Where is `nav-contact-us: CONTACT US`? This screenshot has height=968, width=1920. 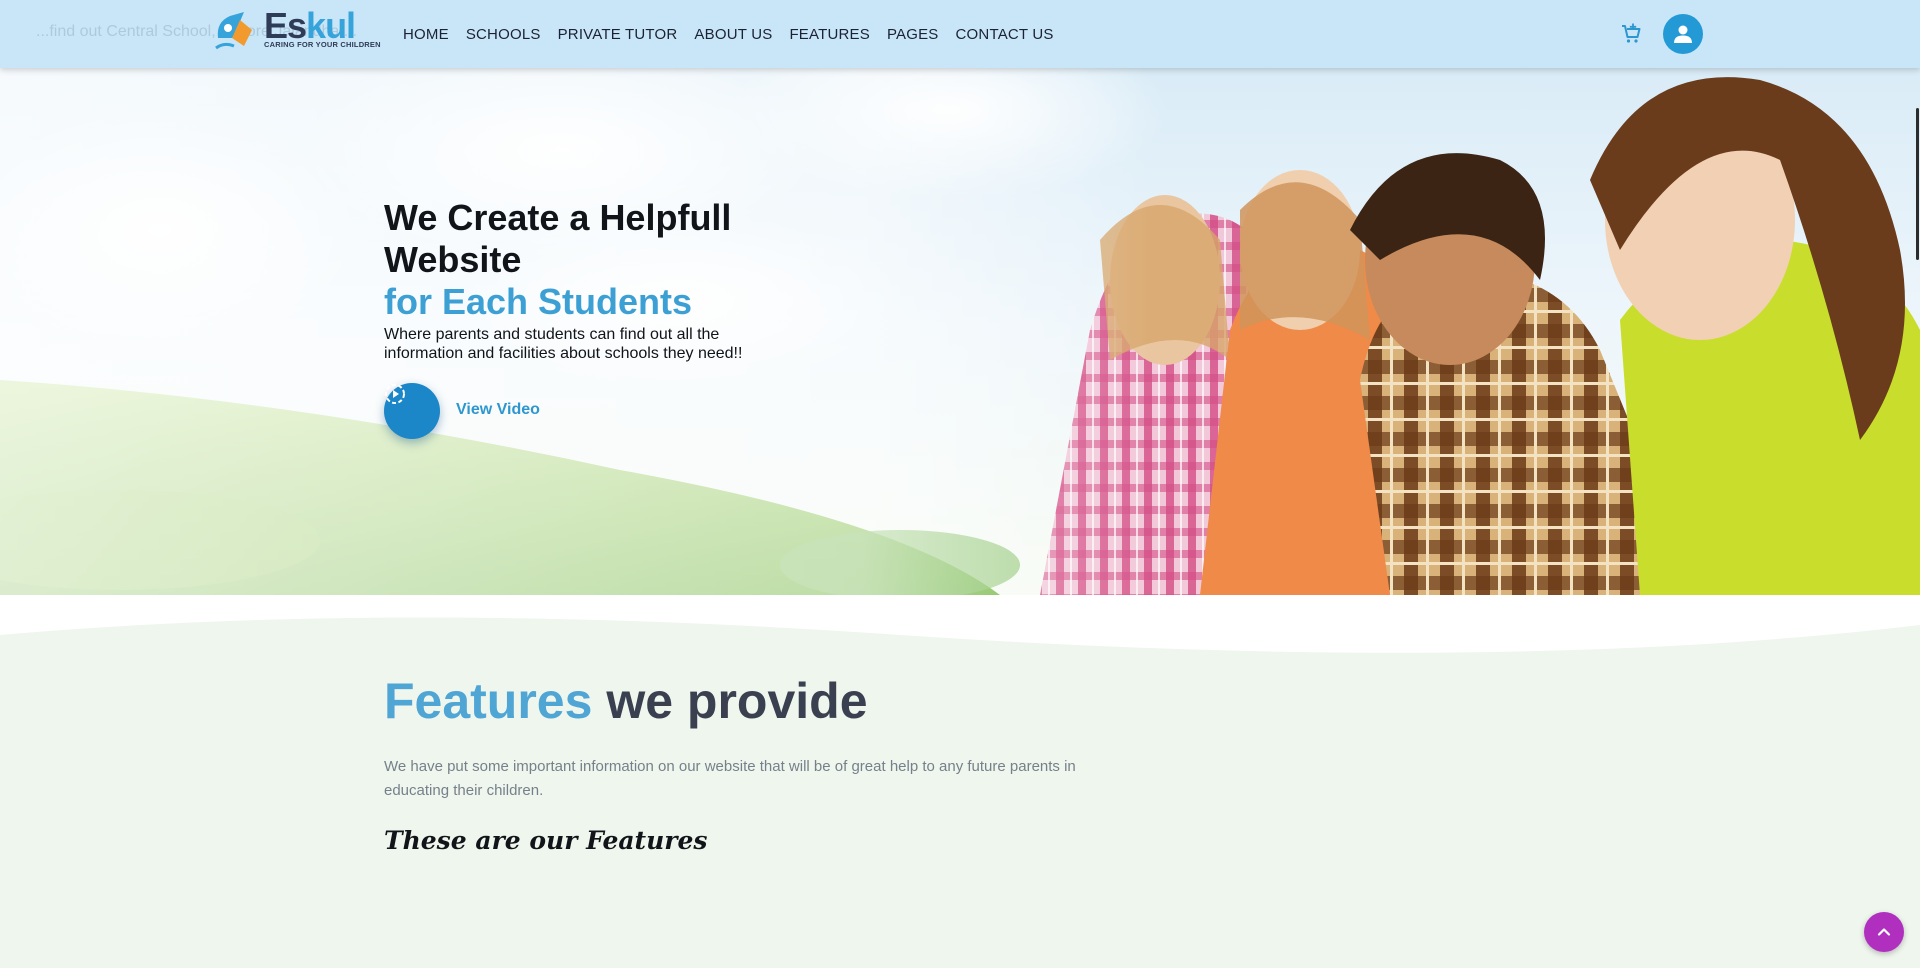
nav-contact-us: CONTACT US is located at coordinates (1005, 34).